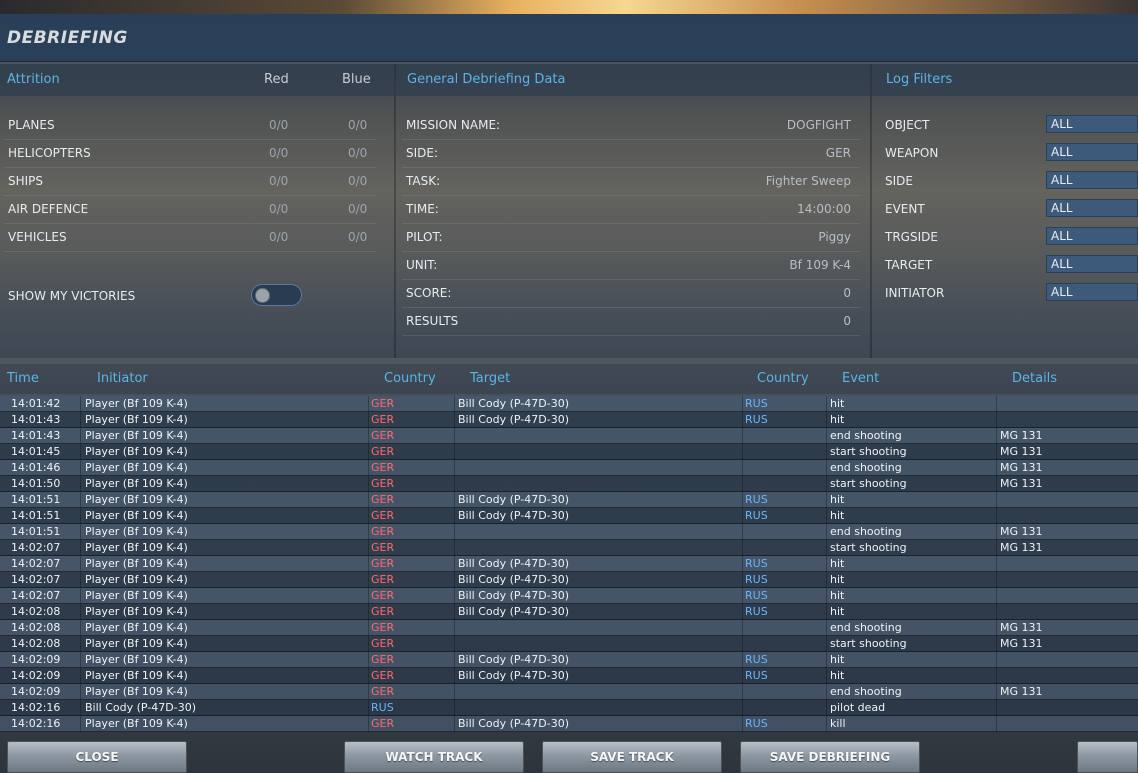 This screenshot has width=1138, height=773. I want to click on log-col-target: Target, so click(490, 378).